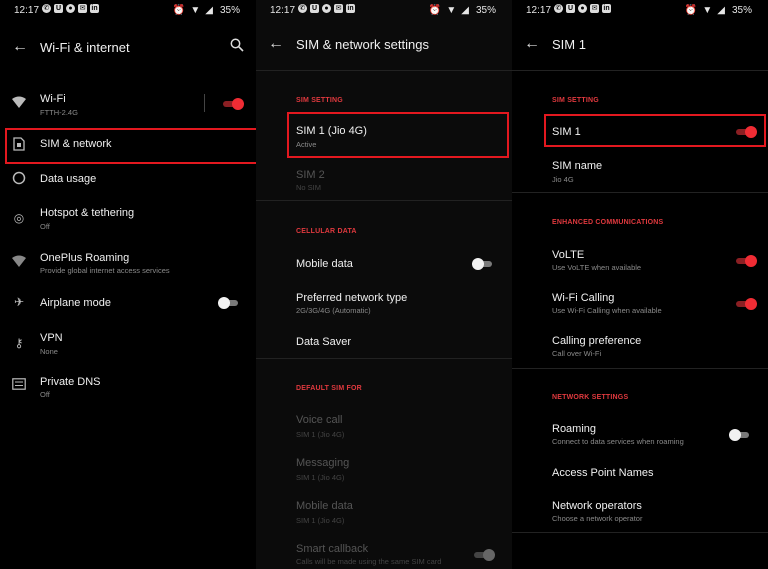 This screenshot has width=768, height=569. I want to click on wifi-title: Wi-Fi, so click(53, 99).